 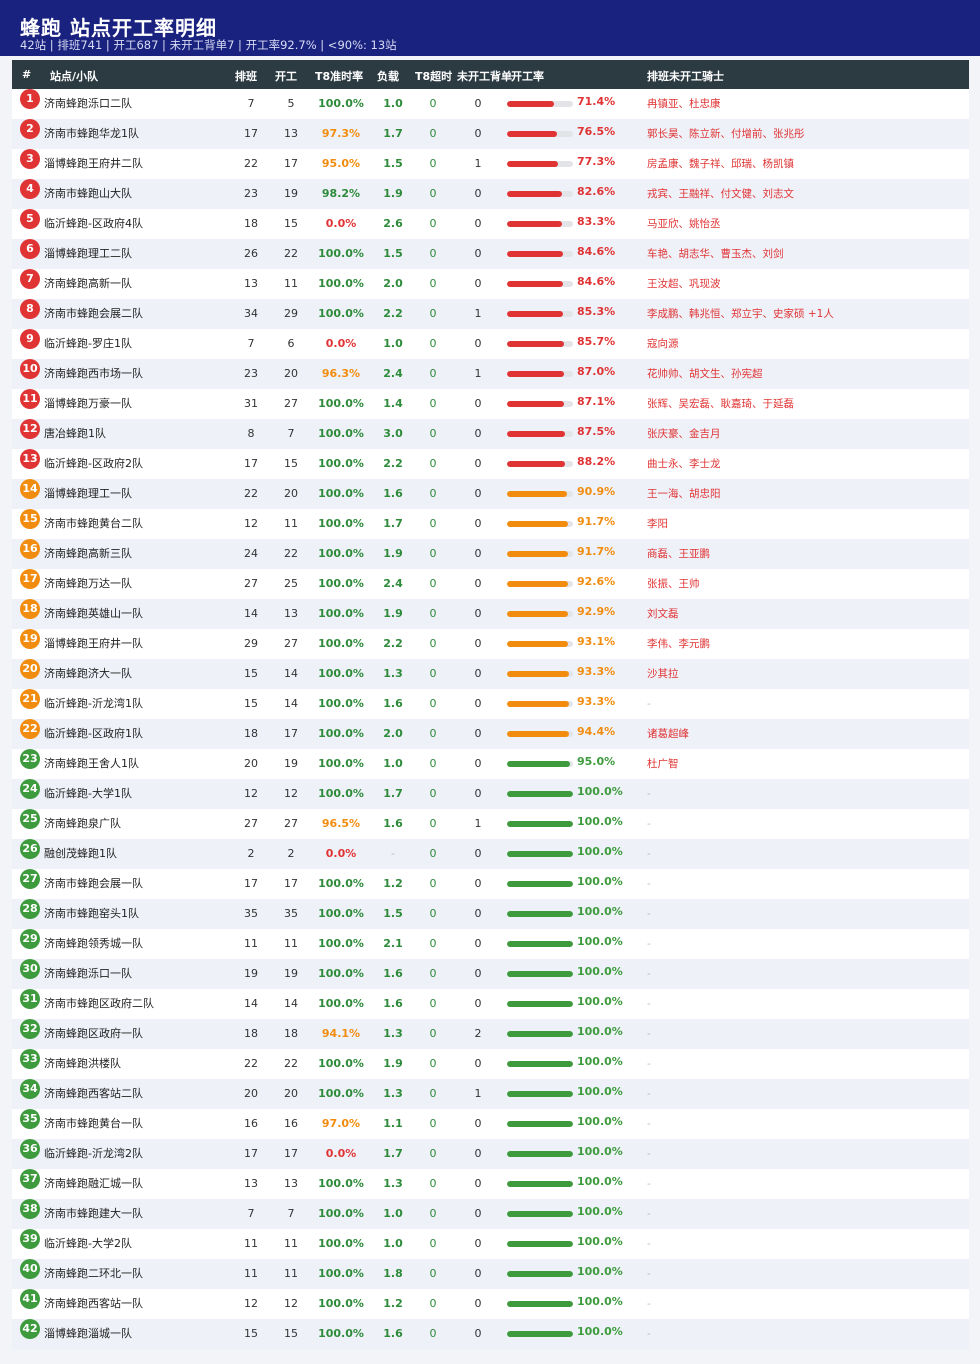 I want to click on table-row: 41 济南蜂跑西客站一队 12 12 100.0% 1.2 0 0 100.0% -, so click(x=490, y=1304).